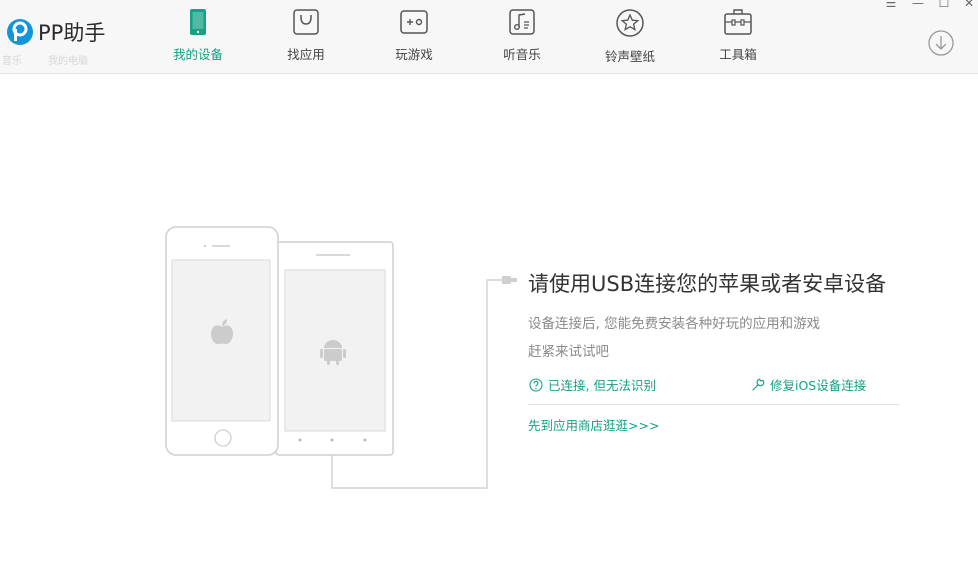 The height and width of the screenshot is (570, 978). Describe the element at coordinates (738, 38) in the screenshot. I see `tab-toolbox: 工具箱` at that location.